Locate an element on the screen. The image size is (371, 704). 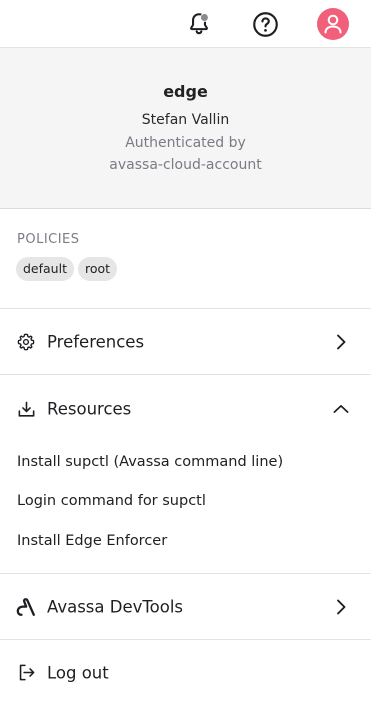
login-command-link: Login command for supctl is located at coordinates (111, 501).